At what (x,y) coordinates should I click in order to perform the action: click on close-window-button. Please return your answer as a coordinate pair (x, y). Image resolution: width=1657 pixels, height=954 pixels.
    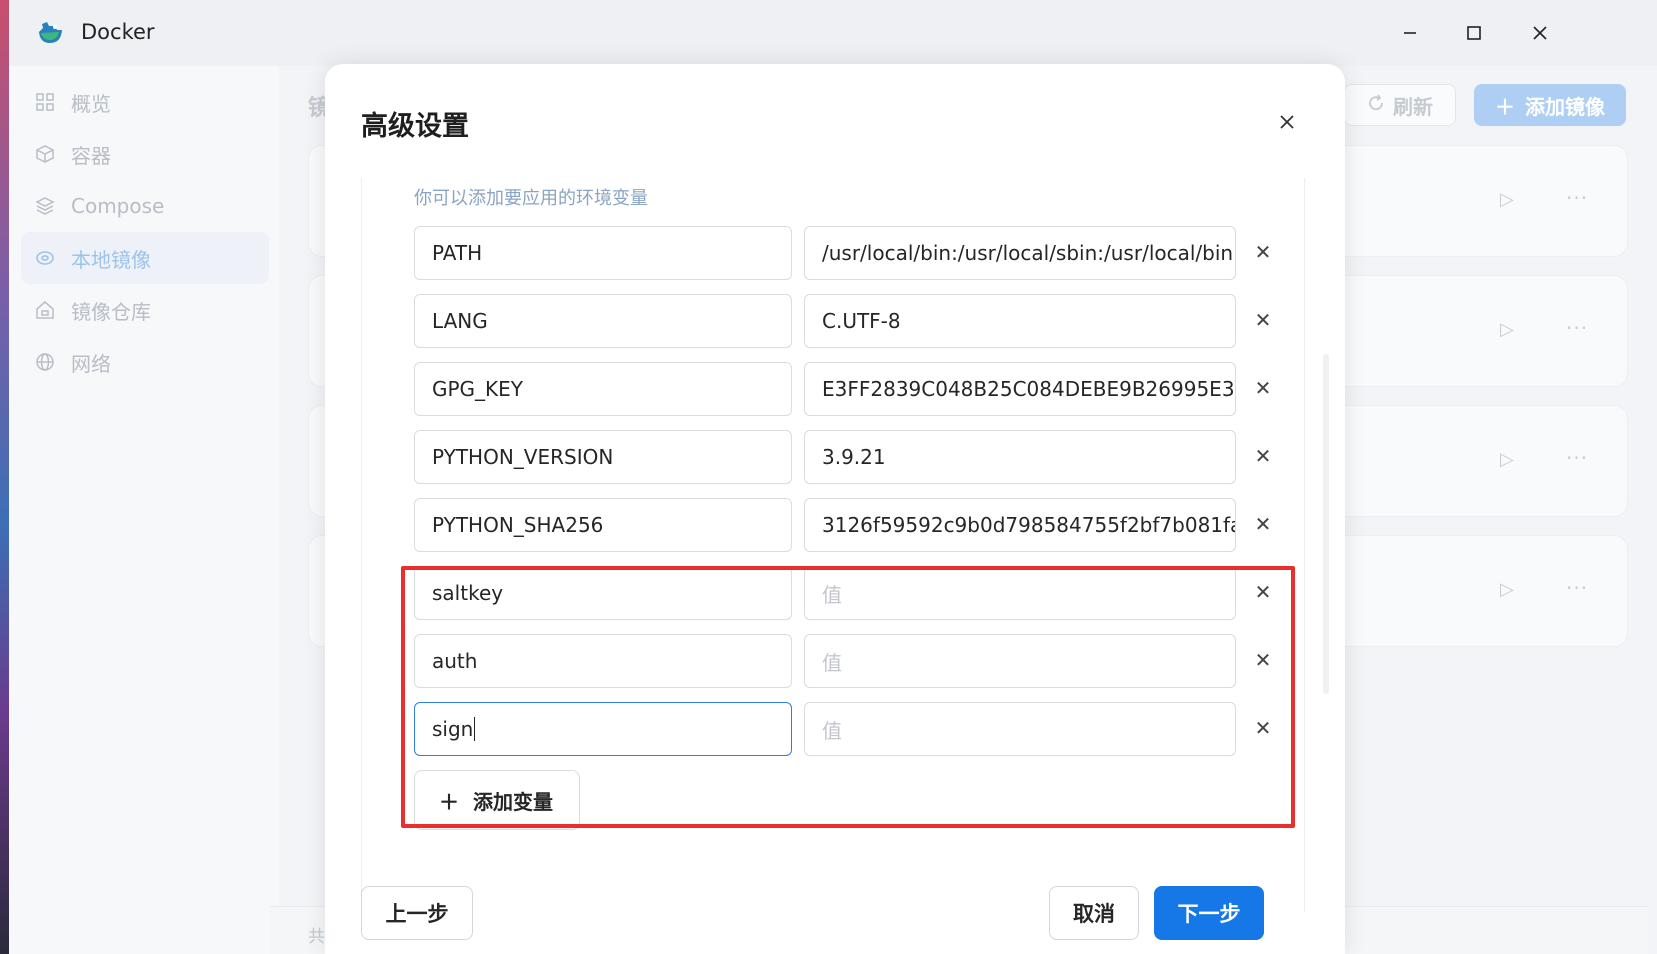
    Looking at the image, I should click on (1540, 33).